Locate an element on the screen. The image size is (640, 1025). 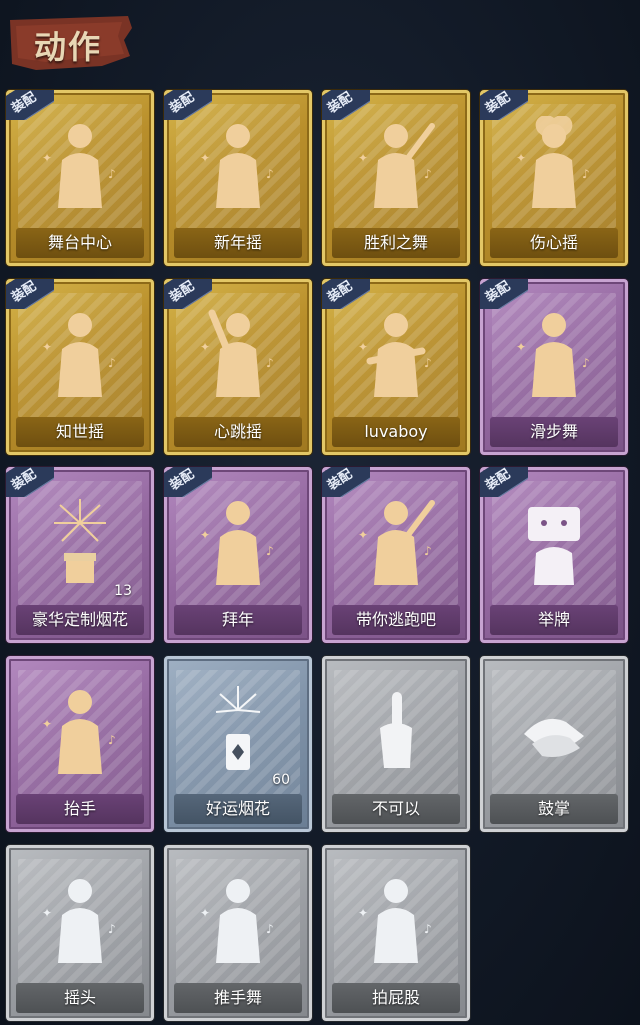
pose-head-shake-icon: ✦ ♪ is located at coordinates (80, 919).